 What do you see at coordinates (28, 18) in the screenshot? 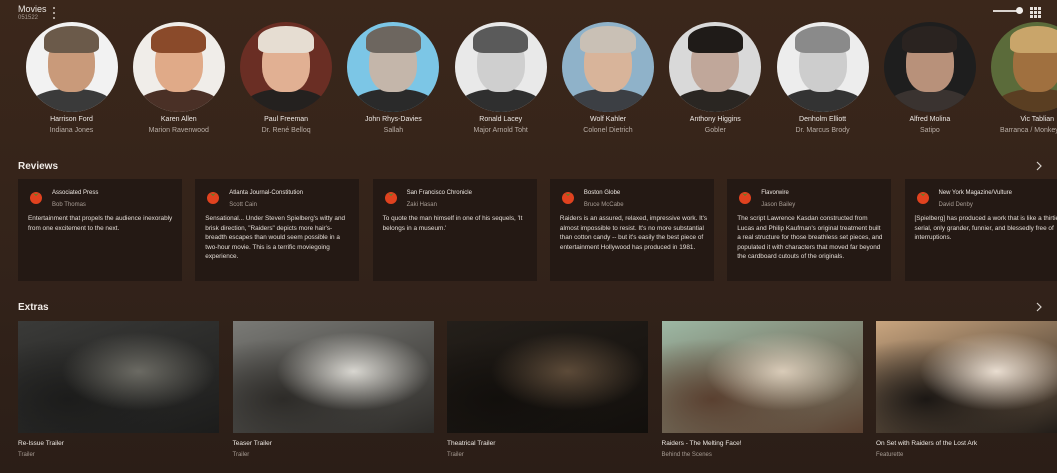
I see `page-subtitle: 051522` at bounding box center [28, 18].